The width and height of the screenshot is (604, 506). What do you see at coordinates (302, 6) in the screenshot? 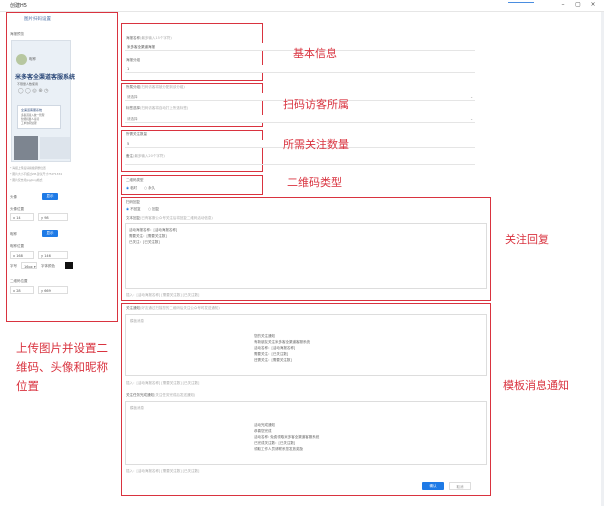
I see `title-bar: 创建H5 – ▢ ×` at bounding box center [302, 6].